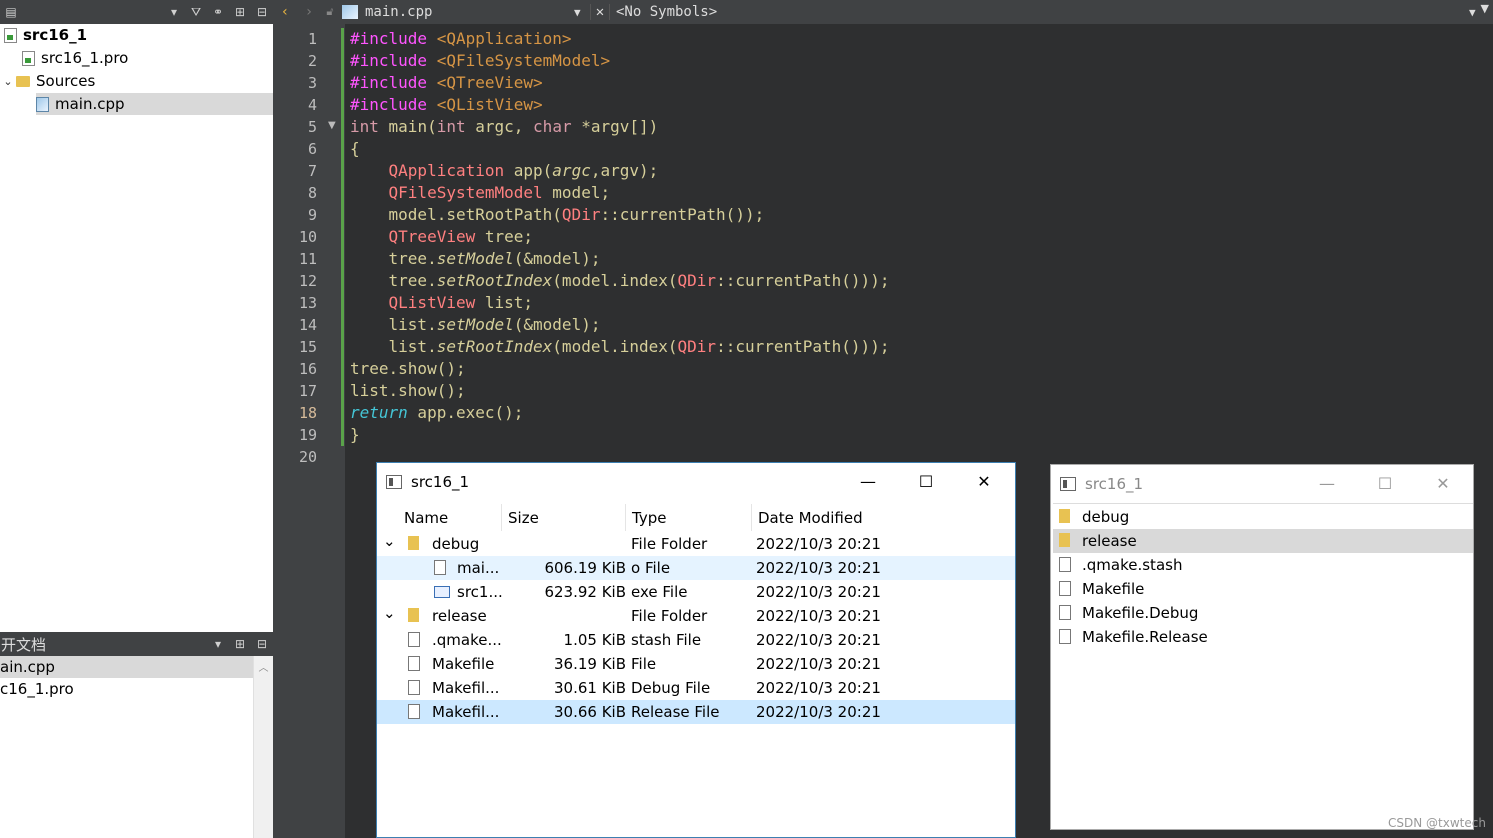 The width and height of the screenshot is (1493, 838). Describe the element at coordinates (469, 12) in the screenshot. I see `file-selector: main.cpp` at that location.